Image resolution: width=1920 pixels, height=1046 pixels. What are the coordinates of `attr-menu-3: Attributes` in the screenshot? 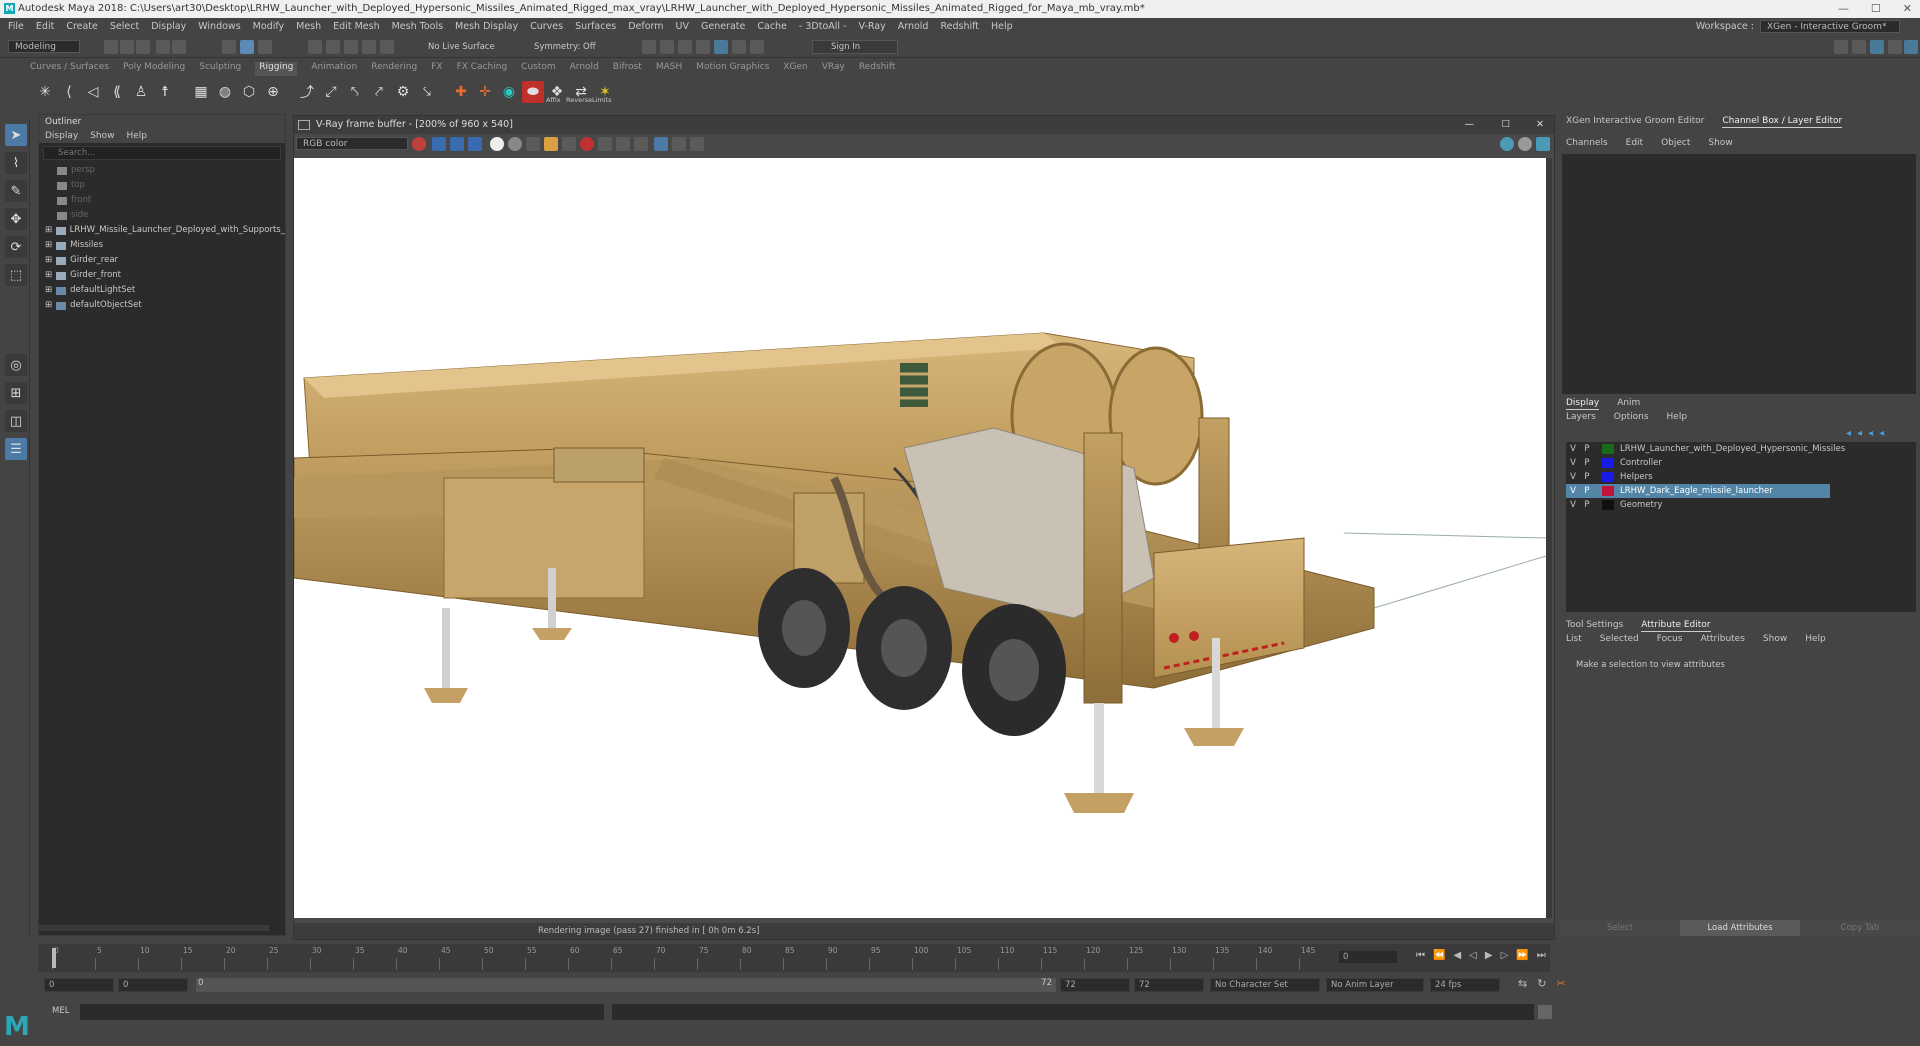 It's located at (1722, 639).